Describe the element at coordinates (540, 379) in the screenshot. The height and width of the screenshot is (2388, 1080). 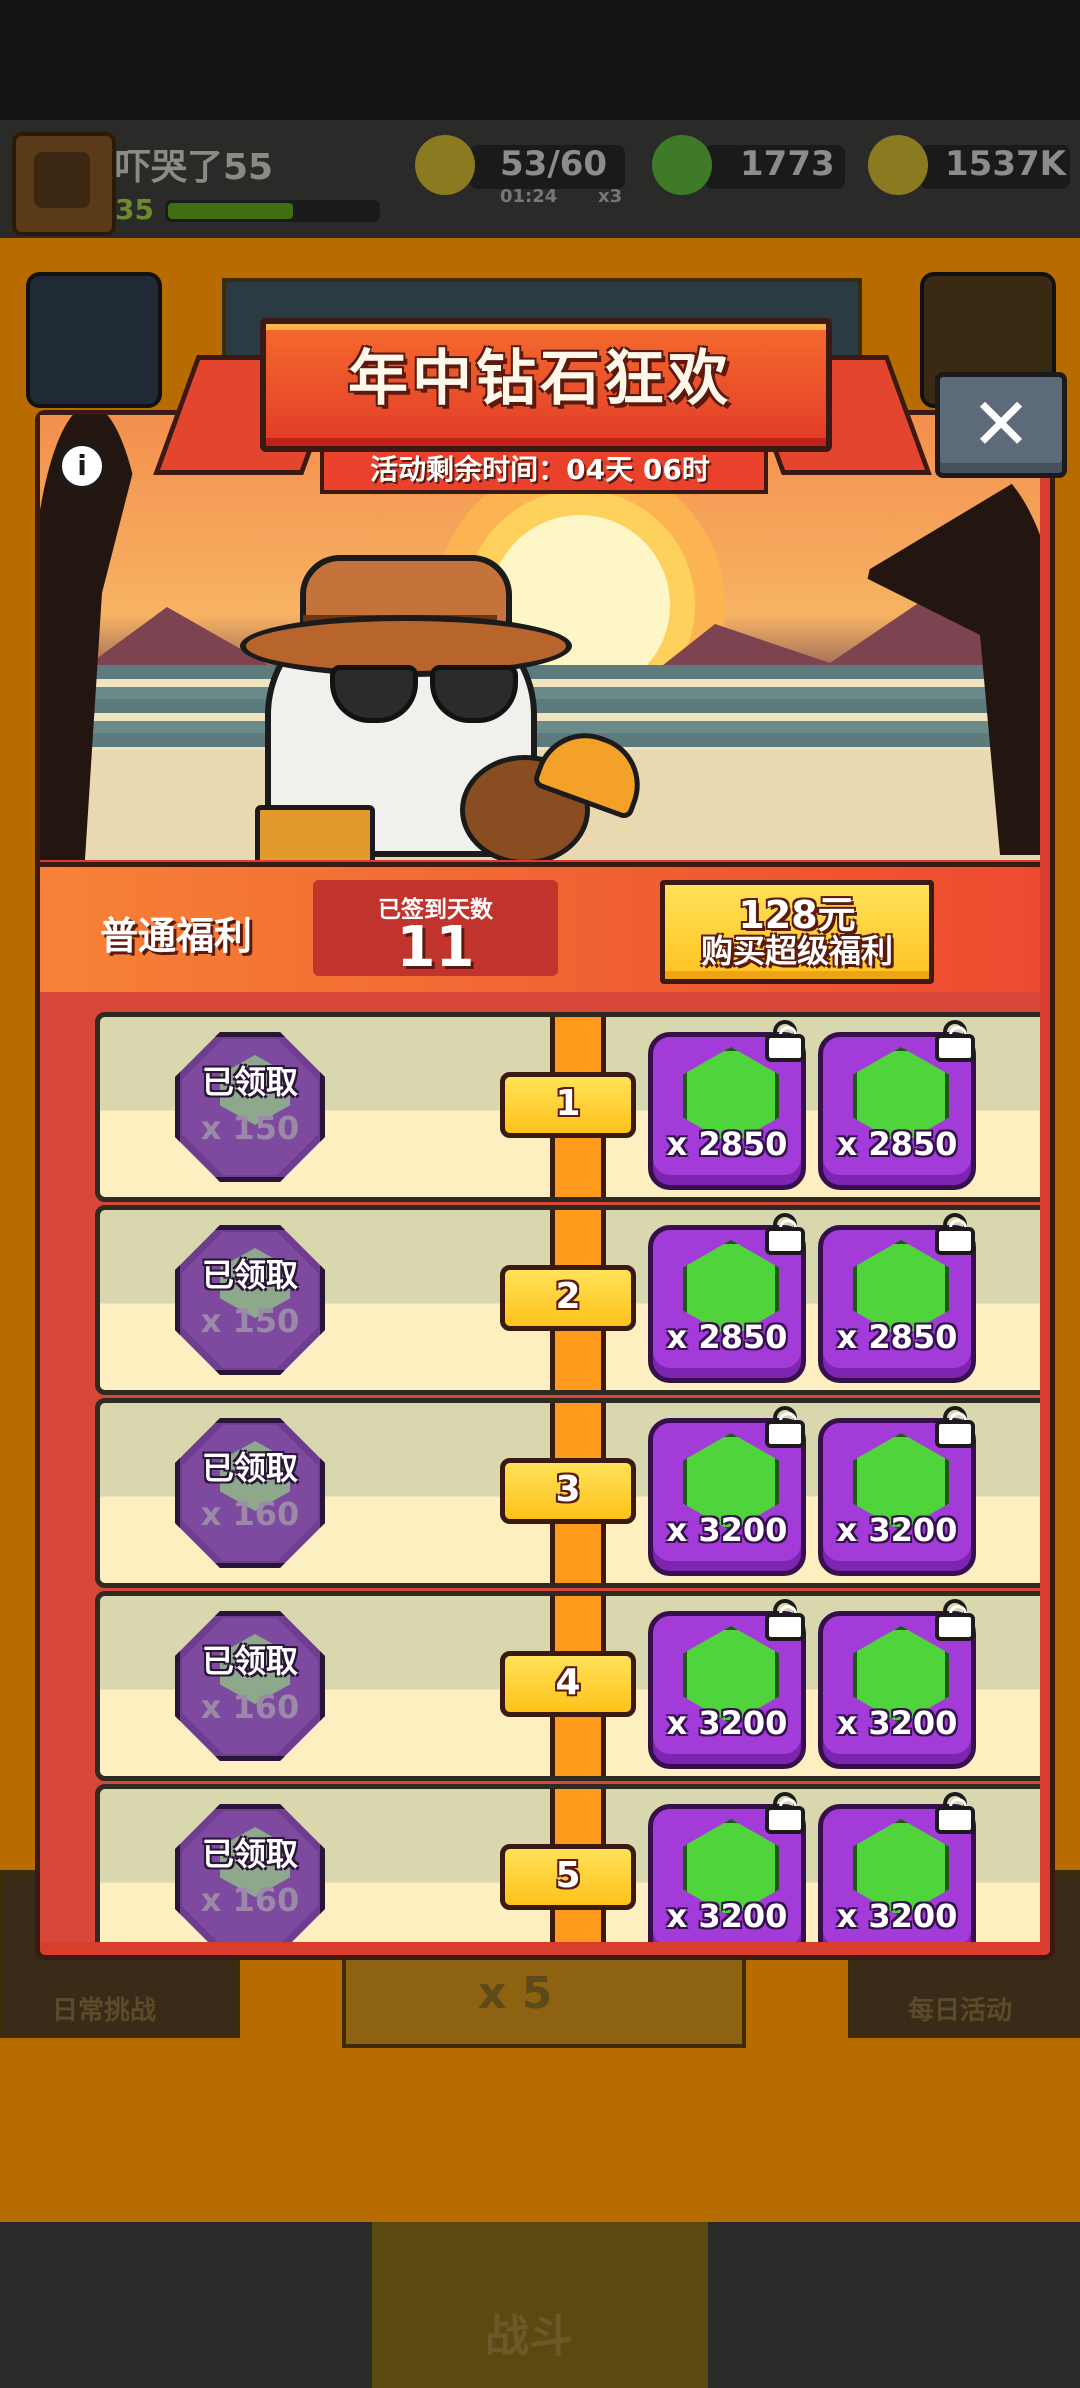
I see `event-title: 年中钻石狂欢` at that location.